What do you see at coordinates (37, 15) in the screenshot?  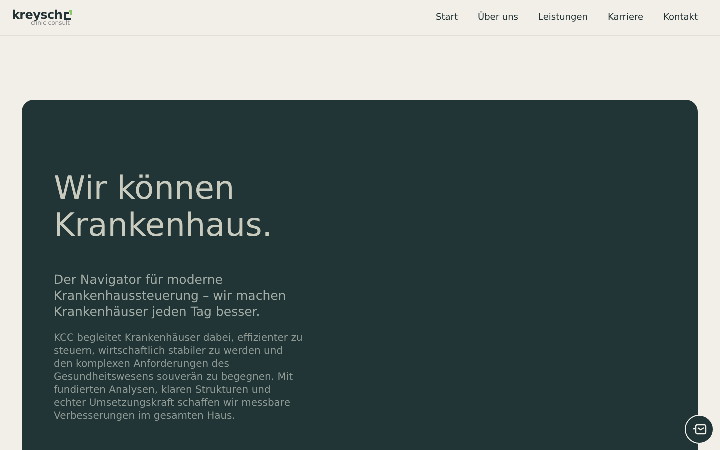 I see `logo-name: kreysch` at bounding box center [37, 15].